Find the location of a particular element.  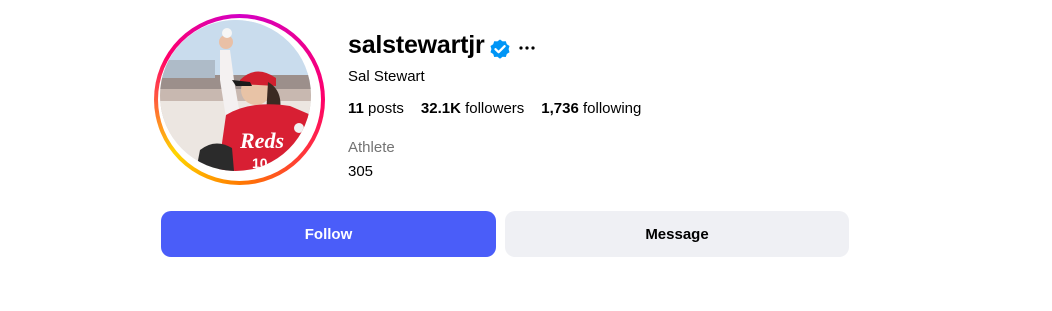

posts-count: 11 is located at coordinates (356, 108).